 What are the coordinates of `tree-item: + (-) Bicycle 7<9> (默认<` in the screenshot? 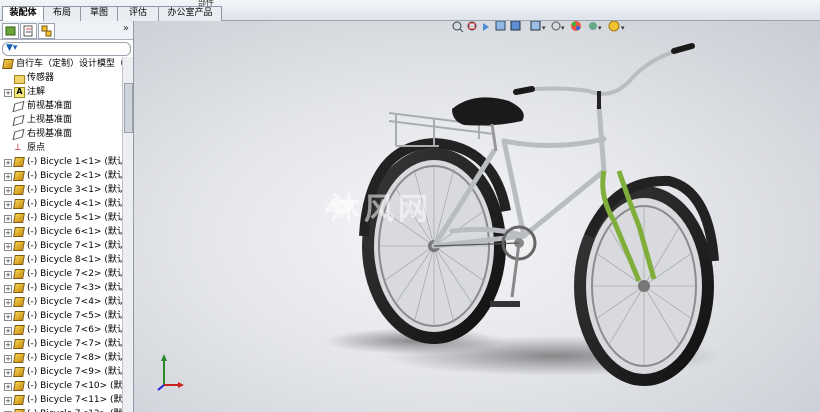 It's located at (61, 372).